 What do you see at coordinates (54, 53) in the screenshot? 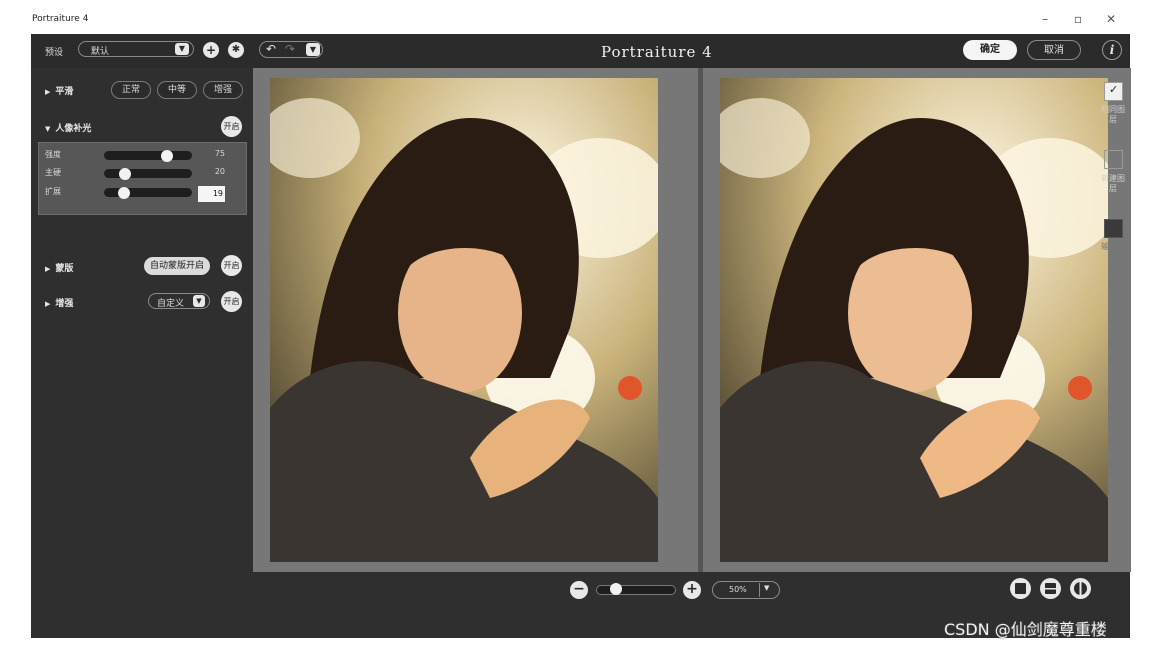
I see `preset-label: 预设` at bounding box center [54, 53].